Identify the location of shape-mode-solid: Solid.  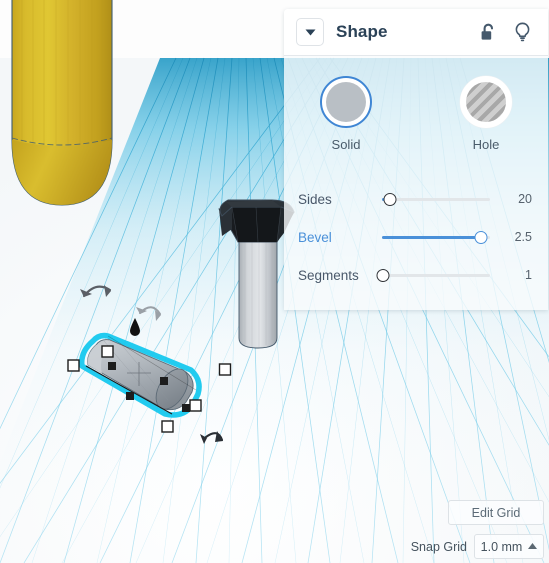
(346, 114).